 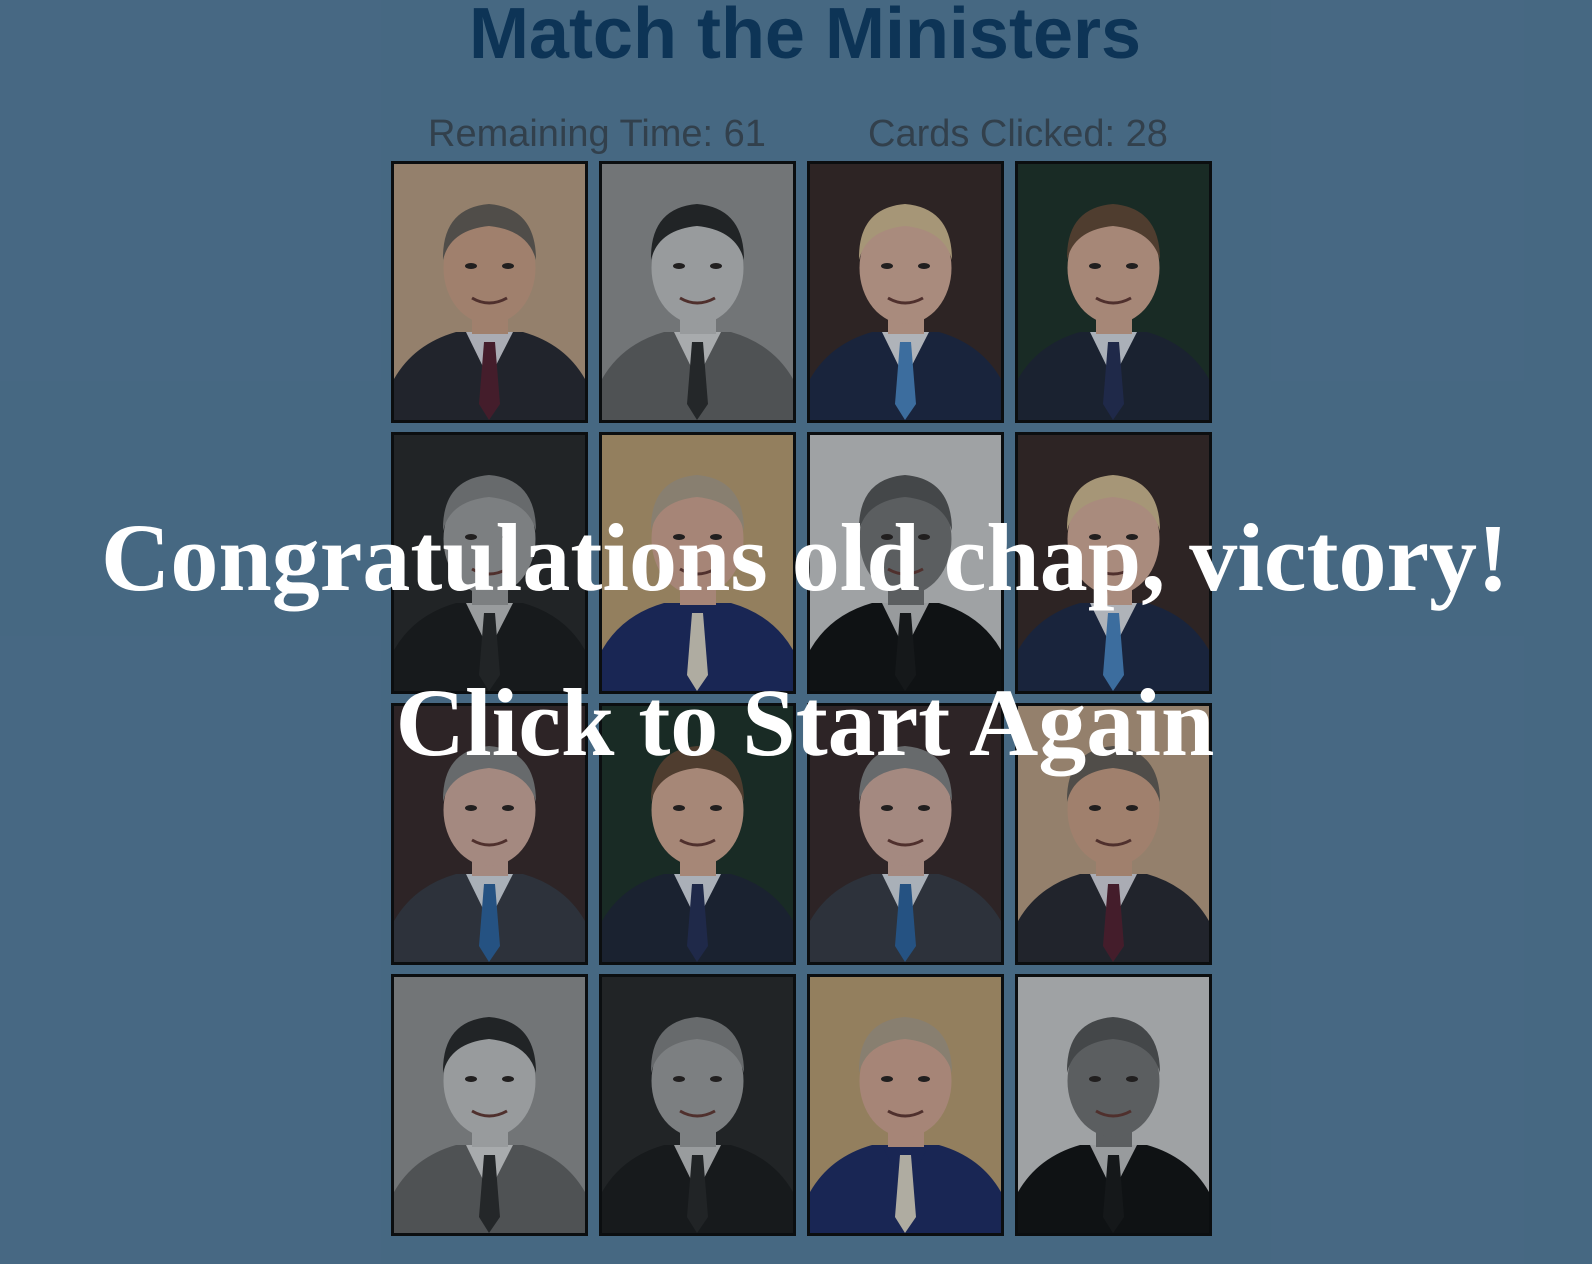 What do you see at coordinates (805, 557) in the screenshot?
I see `victory-message: Congratulations old chap, victory!` at bounding box center [805, 557].